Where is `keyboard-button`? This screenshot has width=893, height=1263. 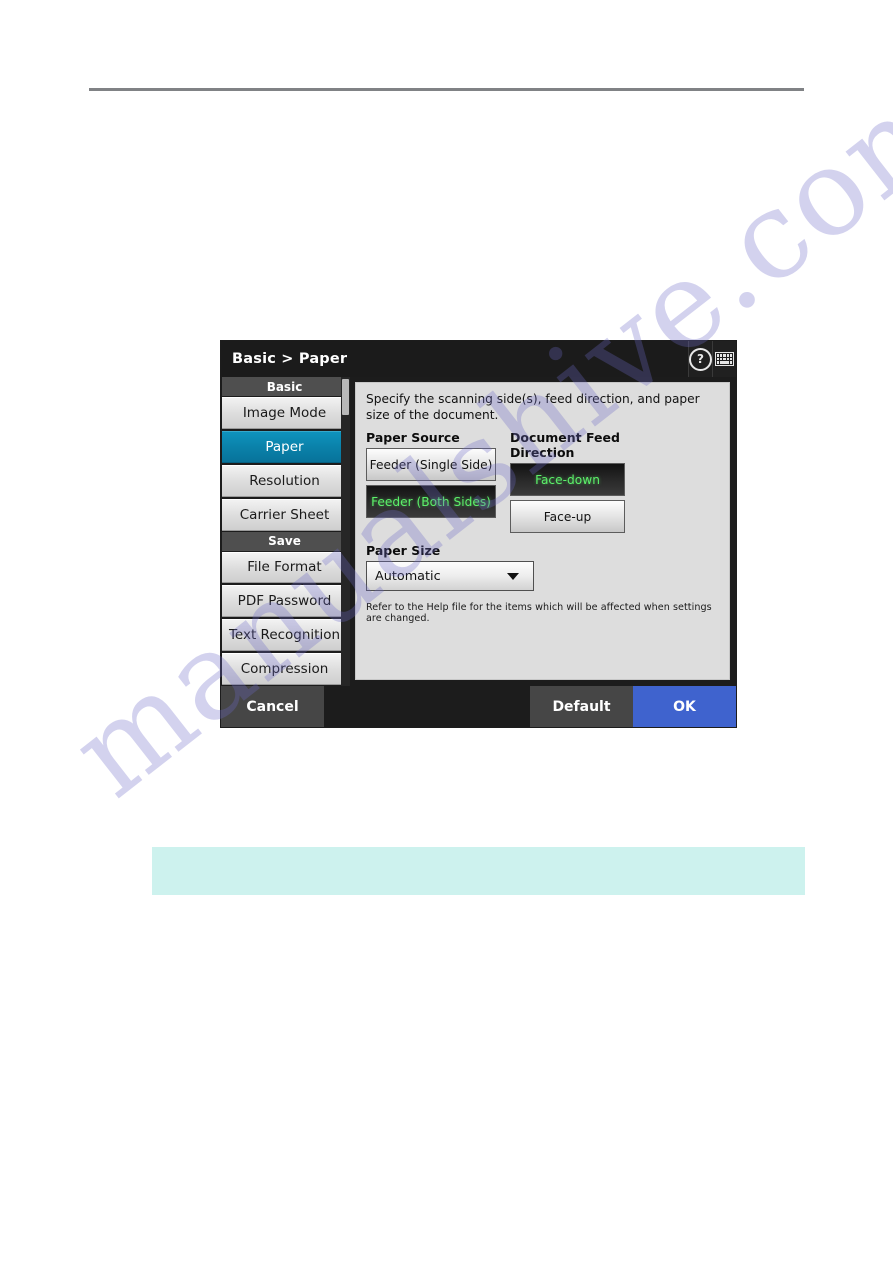 keyboard-button is located at coordinates (724, 359).